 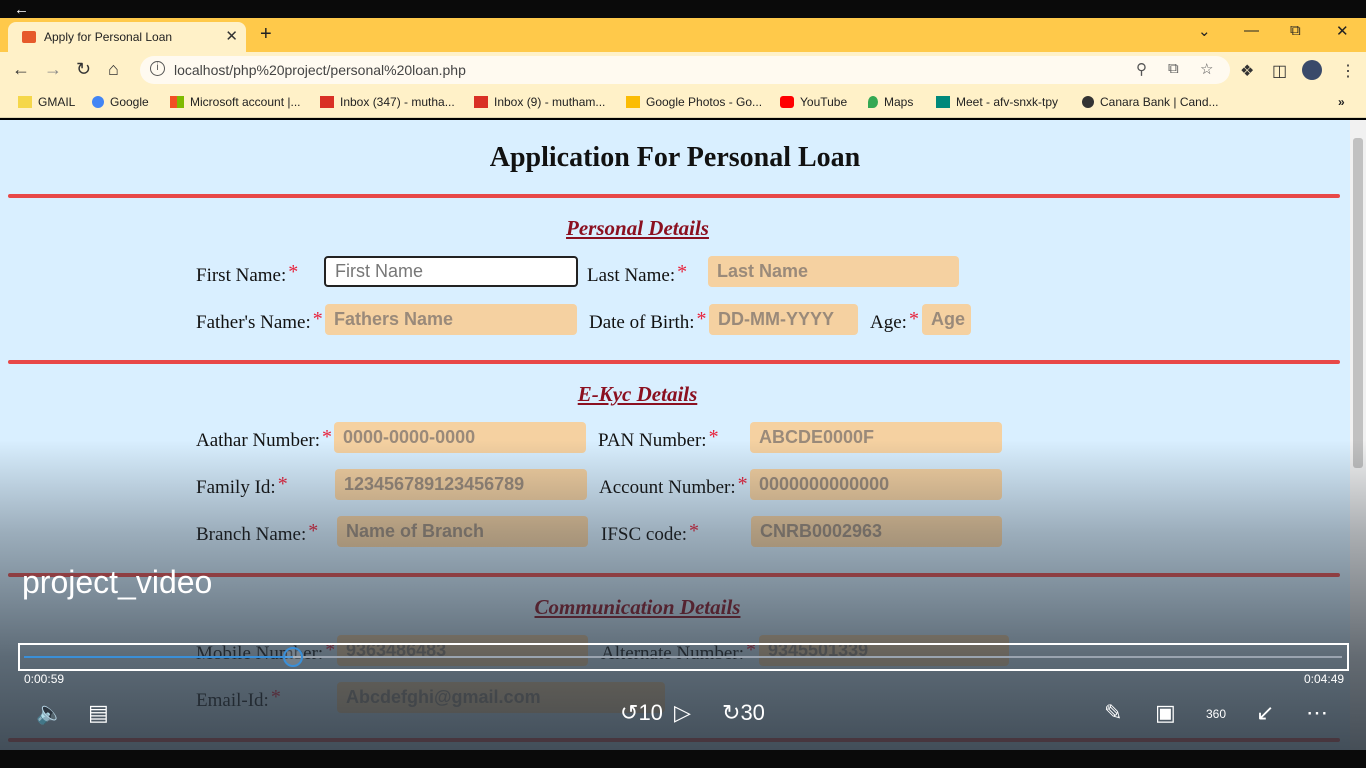 I want to click on bookmark-meet: Meet - afv-snxk-tpy, so click(x=997, y=102).